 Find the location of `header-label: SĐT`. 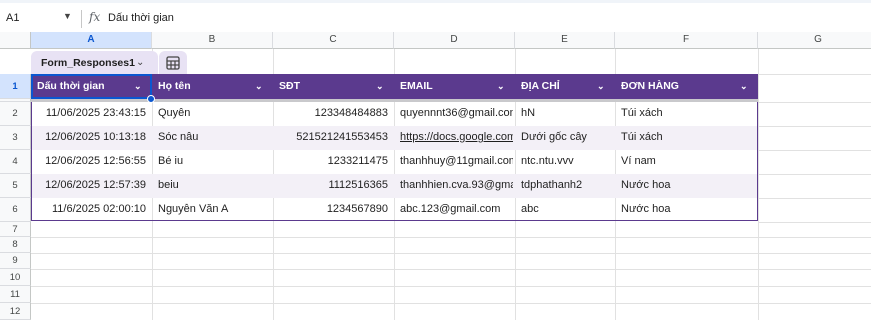

header-label: SĐT is located at coordinates (289, 86).